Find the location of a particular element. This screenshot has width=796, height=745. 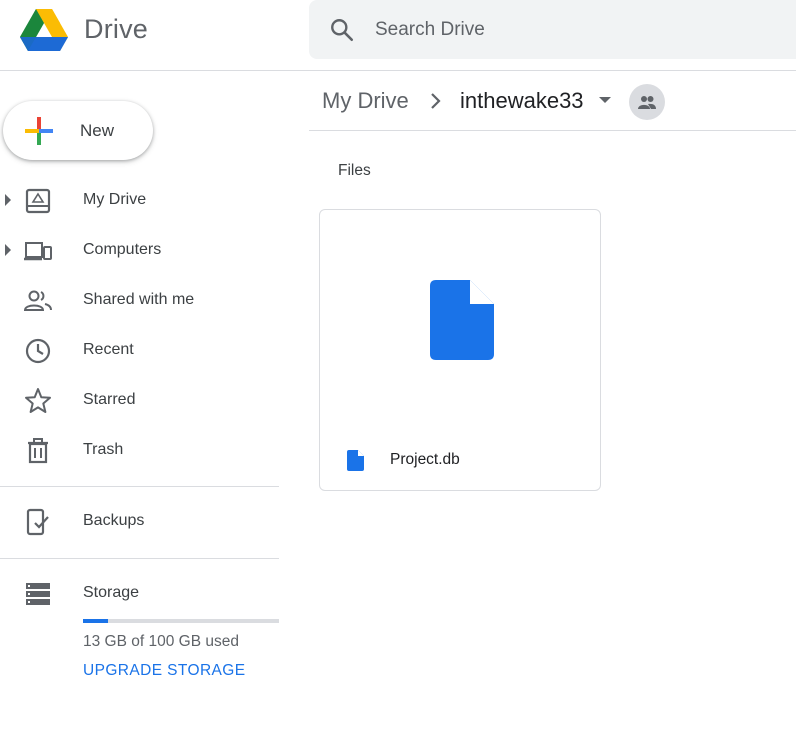

sidebar-item-label: Trash is located at coordinates (103, 449).